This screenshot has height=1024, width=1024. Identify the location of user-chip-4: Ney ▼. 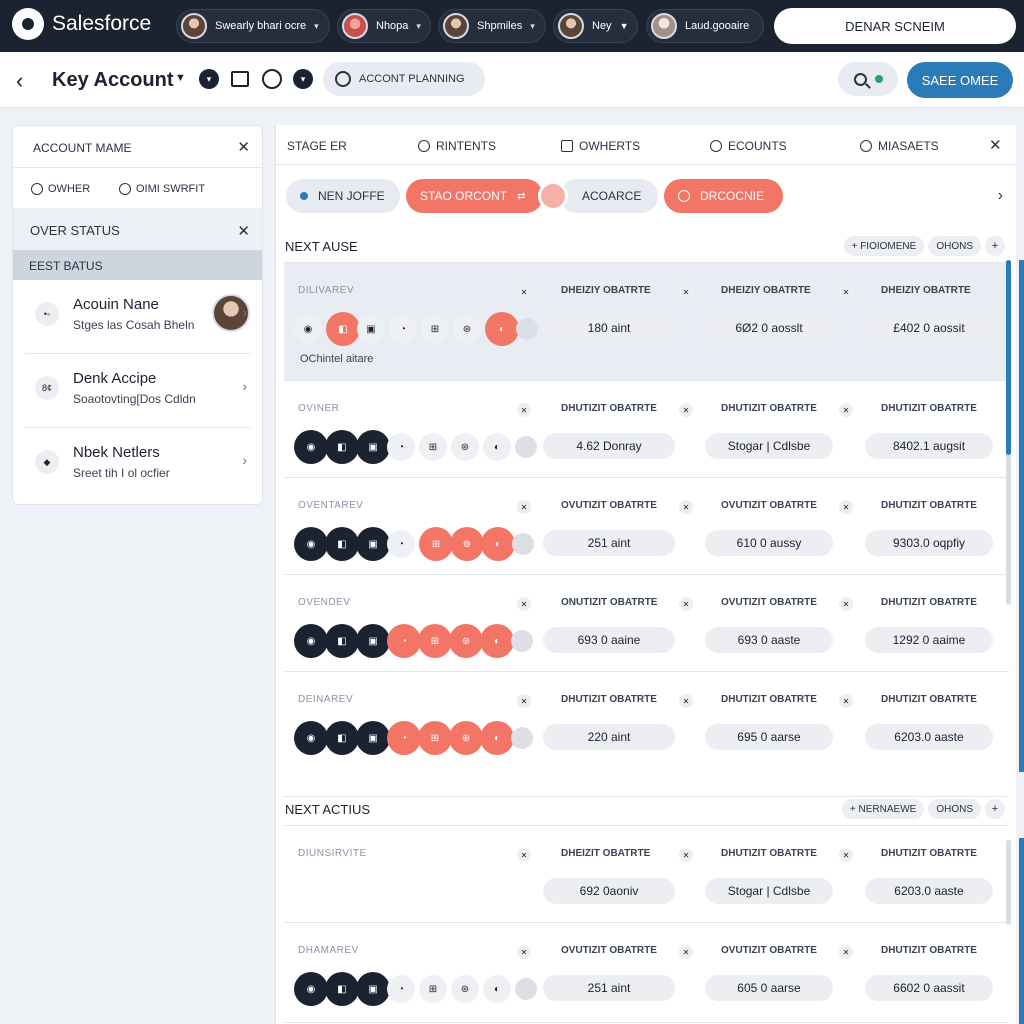
(595, 26).